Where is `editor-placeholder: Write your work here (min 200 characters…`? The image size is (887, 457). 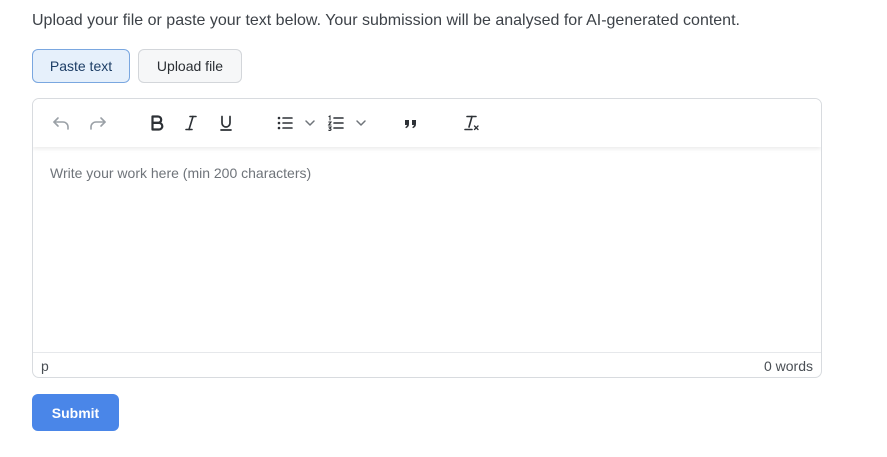
editor-placeholder: Write your work here (min 200 characters… is located at coordinates (181, 173).